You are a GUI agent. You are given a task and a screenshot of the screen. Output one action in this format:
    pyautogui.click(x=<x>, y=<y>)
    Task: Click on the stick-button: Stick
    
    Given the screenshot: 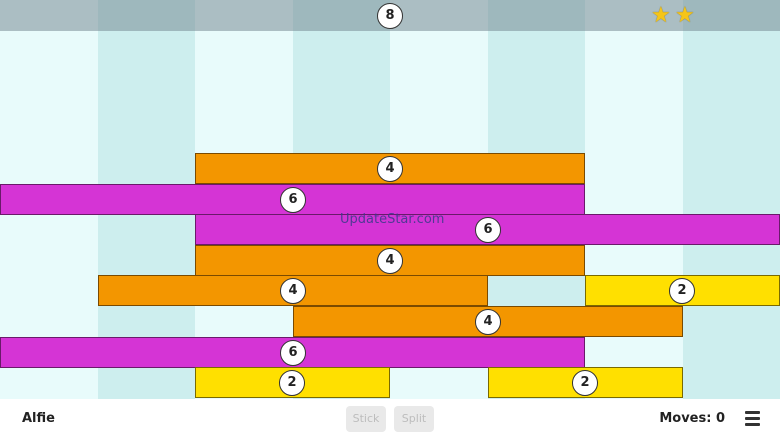 What is the action you would take?
    pyautogui.click(x=366, y=419)
    